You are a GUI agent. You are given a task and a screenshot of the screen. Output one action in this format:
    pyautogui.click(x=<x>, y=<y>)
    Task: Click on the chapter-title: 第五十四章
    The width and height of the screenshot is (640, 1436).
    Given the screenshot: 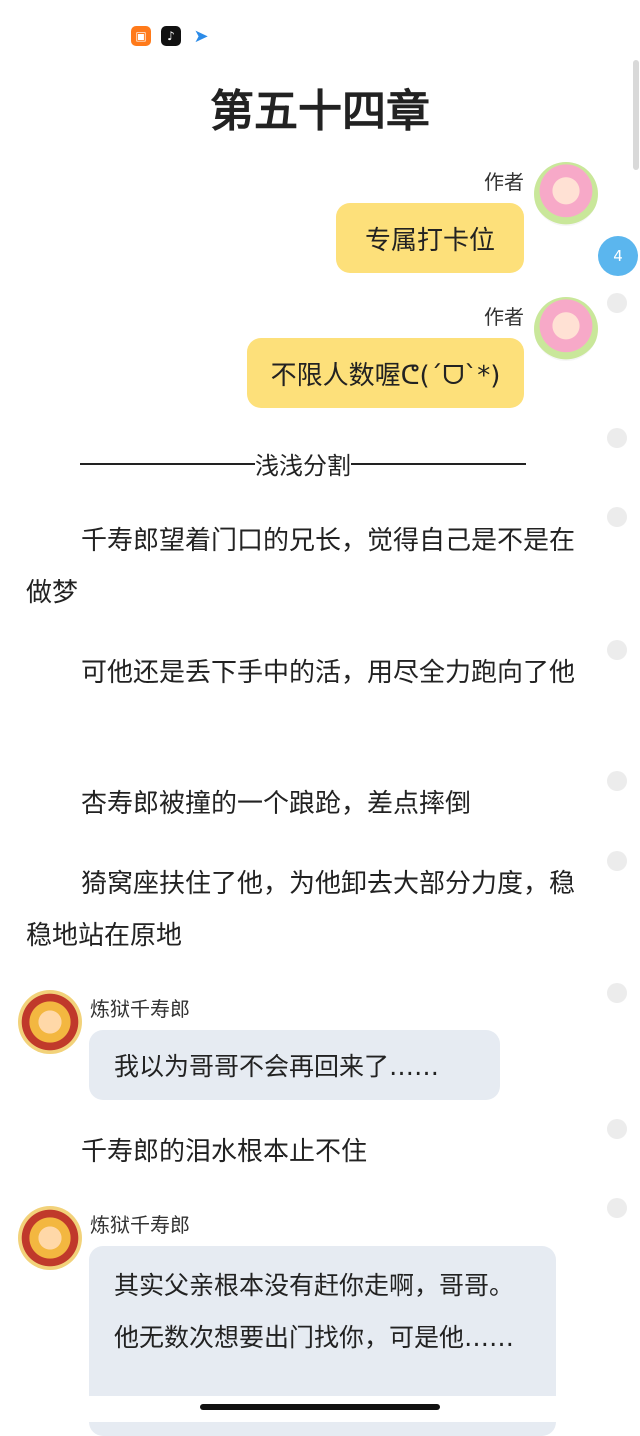 What is the action you would take?
    pyautogui.click(x=320, y=111)
    